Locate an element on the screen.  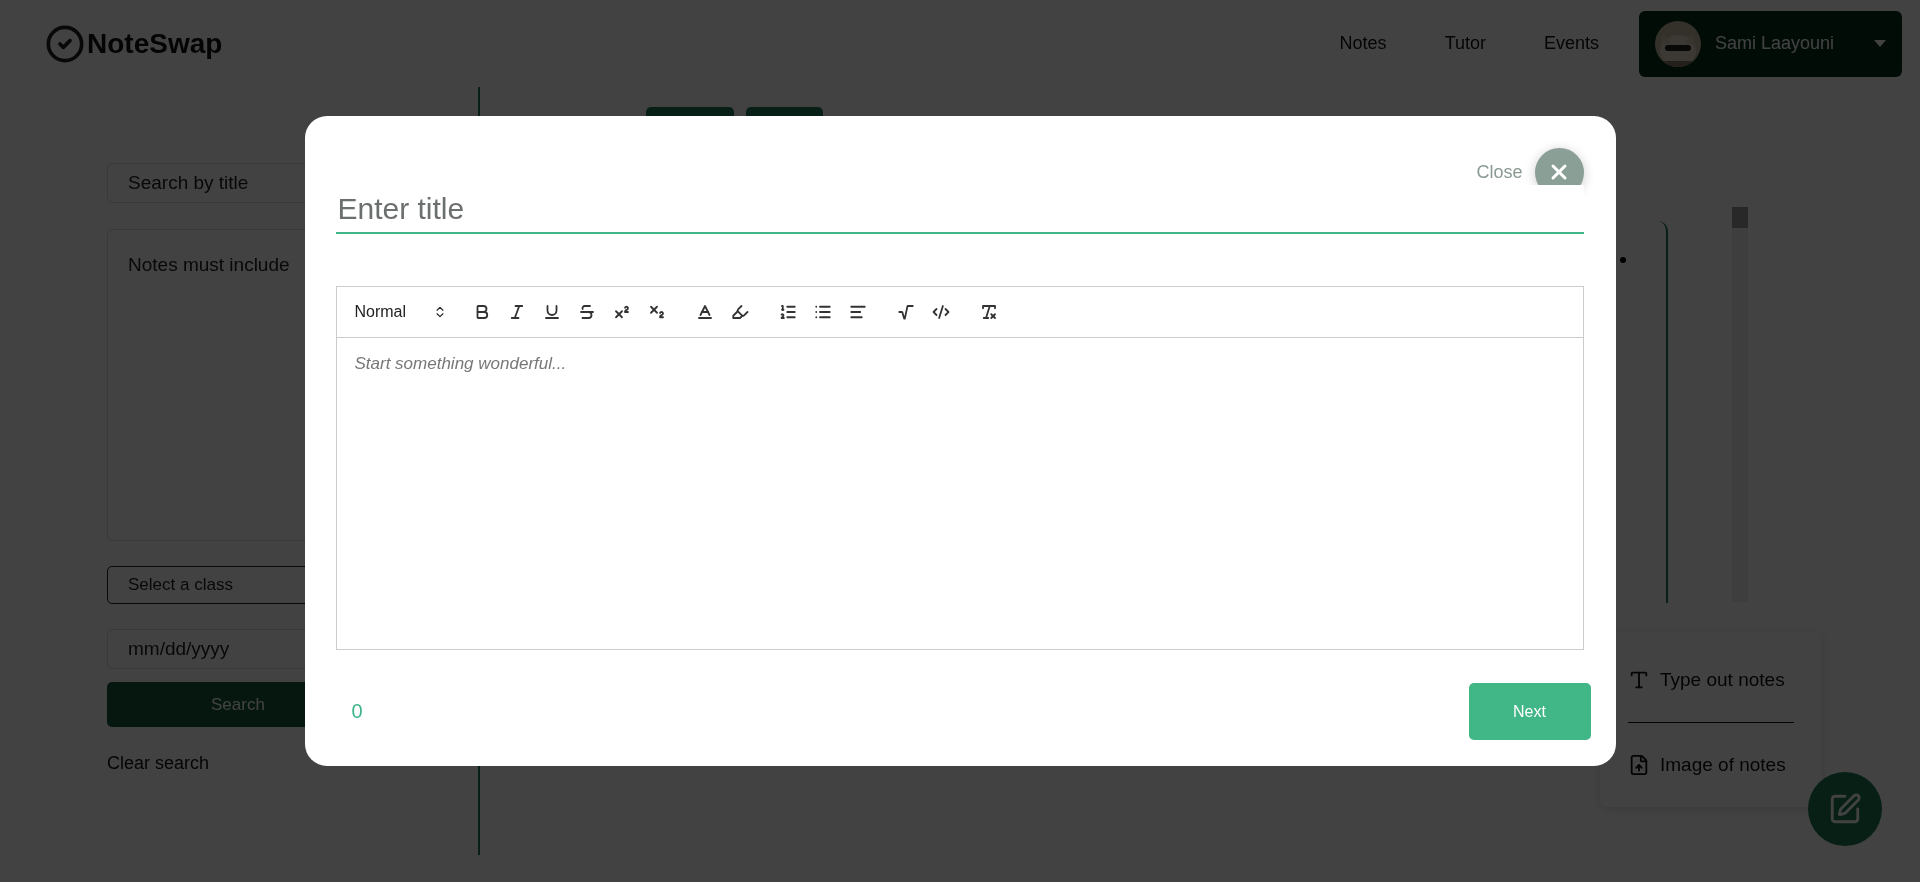
close-label: Close is located at coordinates (1499, 172).